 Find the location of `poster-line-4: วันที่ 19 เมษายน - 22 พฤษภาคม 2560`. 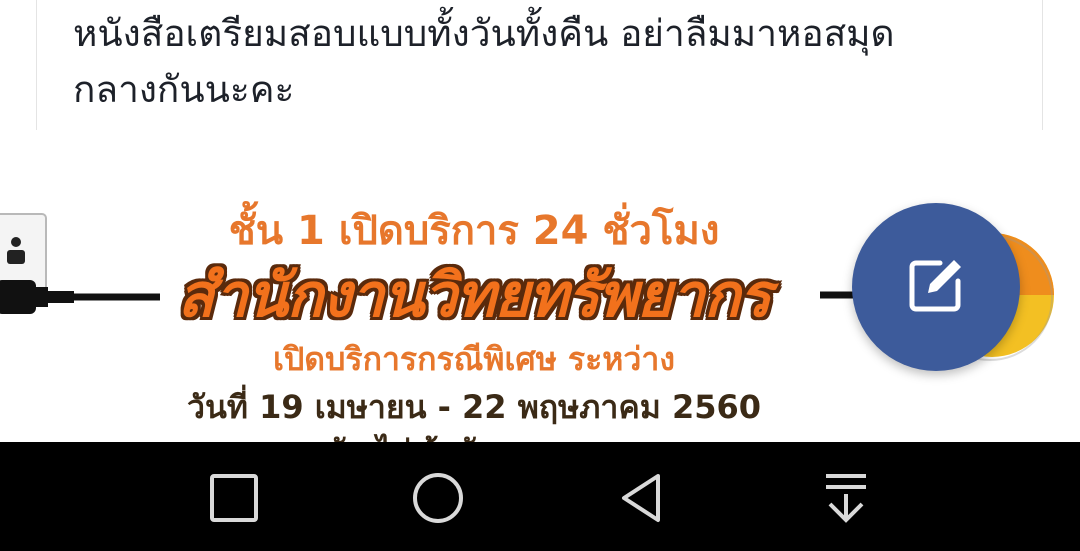

poster-line-4: วันที่ 19 เมษายน - 22 พฤษภาคม 2560 is located at coordinates (474, 407).